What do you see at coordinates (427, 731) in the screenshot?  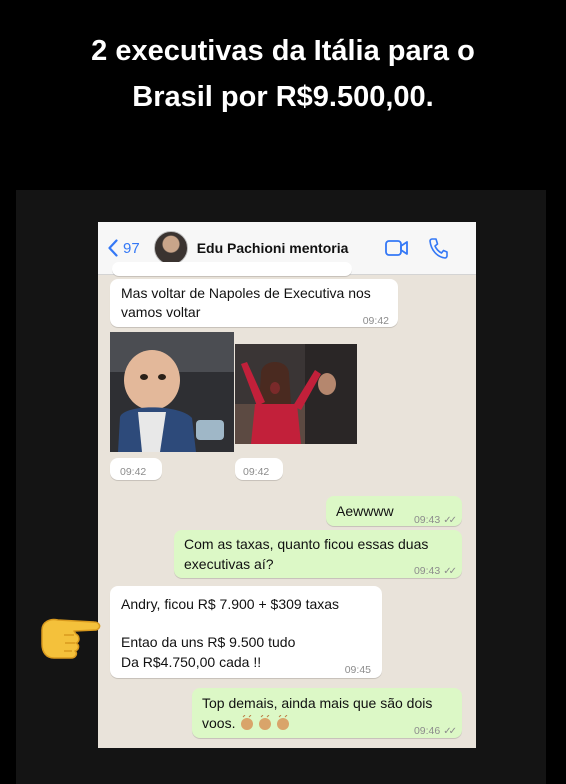 I see `message-time: 09:46` at bounding box center [427, 731].